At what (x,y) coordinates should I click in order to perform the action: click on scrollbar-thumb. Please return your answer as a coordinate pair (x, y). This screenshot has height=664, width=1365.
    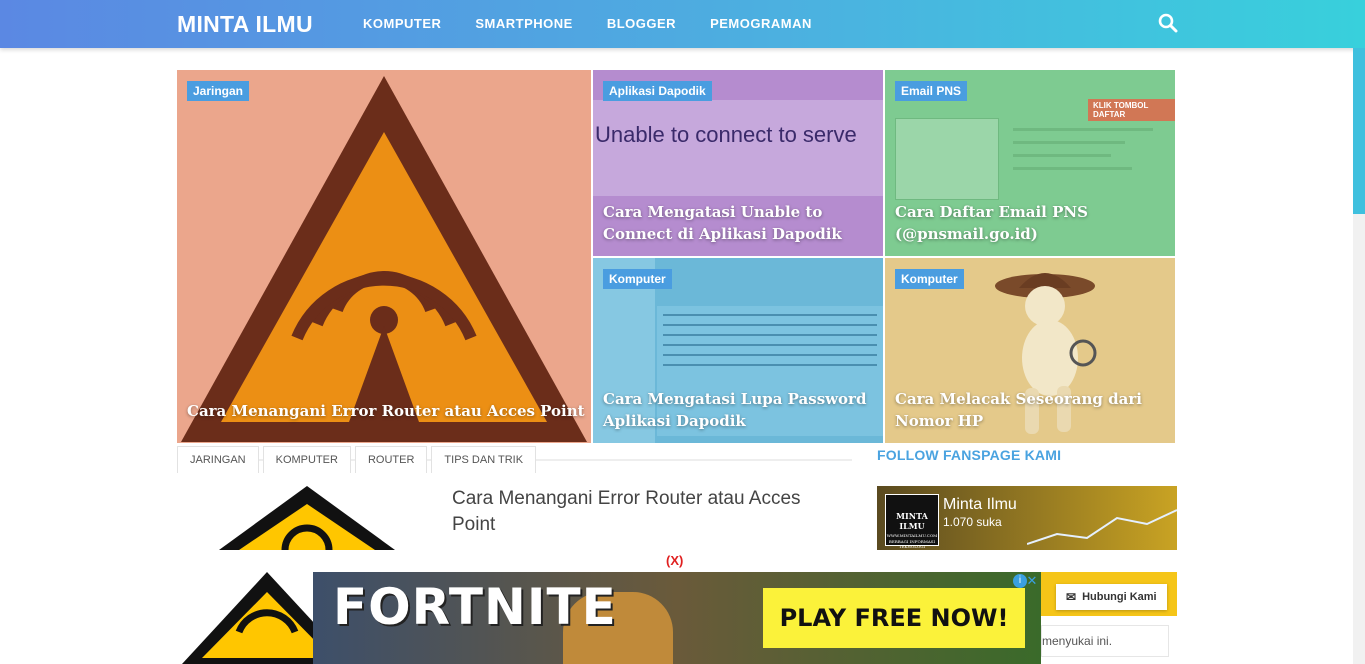
    Looking at the image, I should click on (1359, 131).